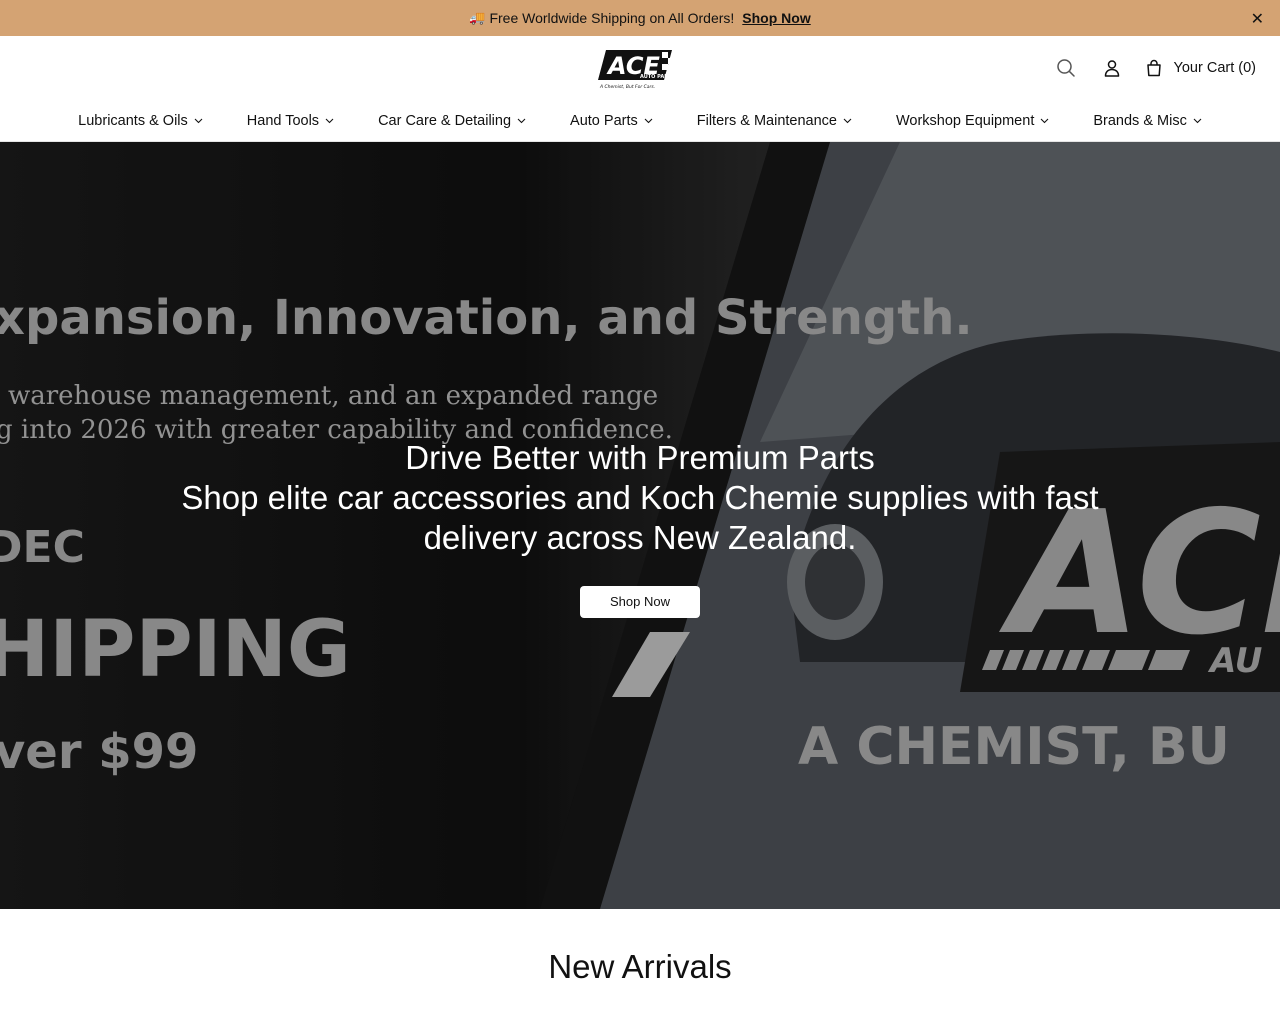  Describe the element at coordinates (477, 17) in the screenshot. I see `truck-icon: 🚚` at that location.